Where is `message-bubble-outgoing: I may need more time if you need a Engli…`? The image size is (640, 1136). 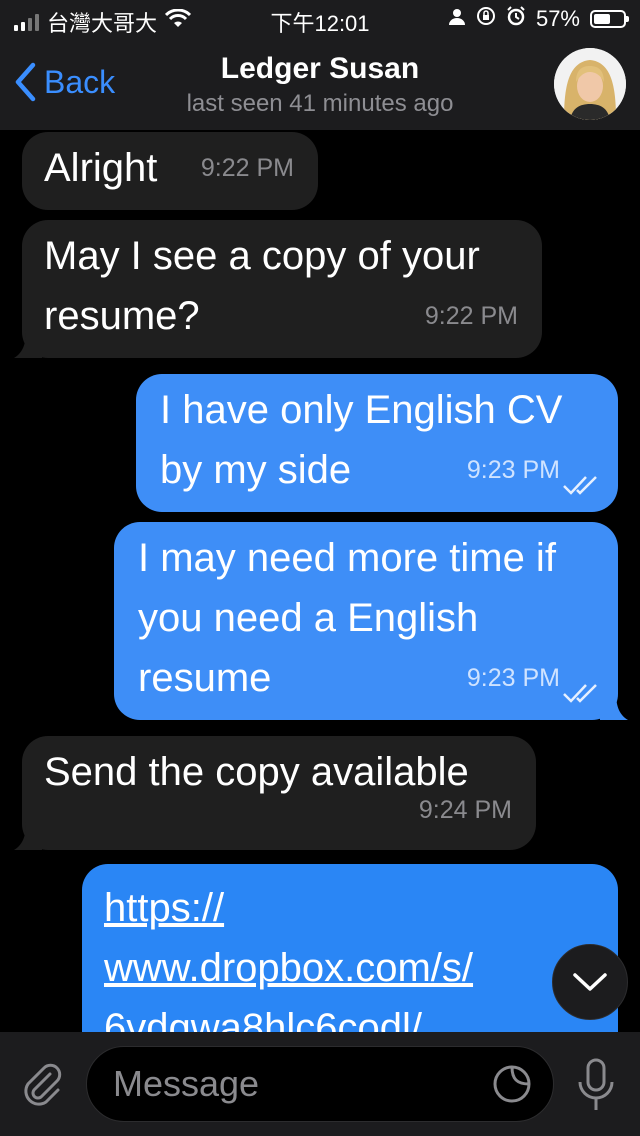 message-bubble-outgoing: I may need more time if you need a Engli… is located at coordinates (366, 621).